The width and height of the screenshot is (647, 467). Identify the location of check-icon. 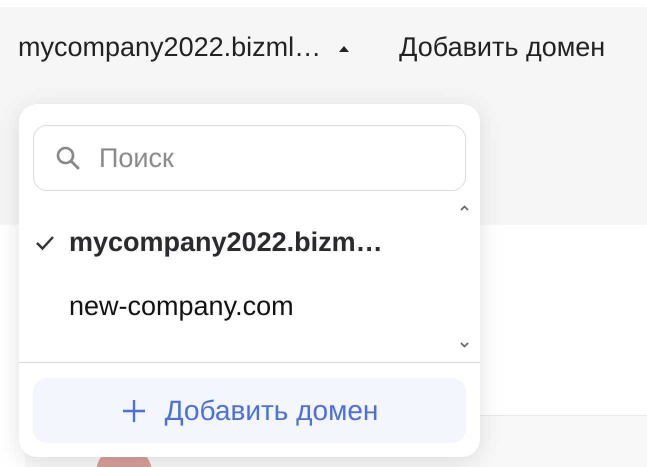
(45, 242).